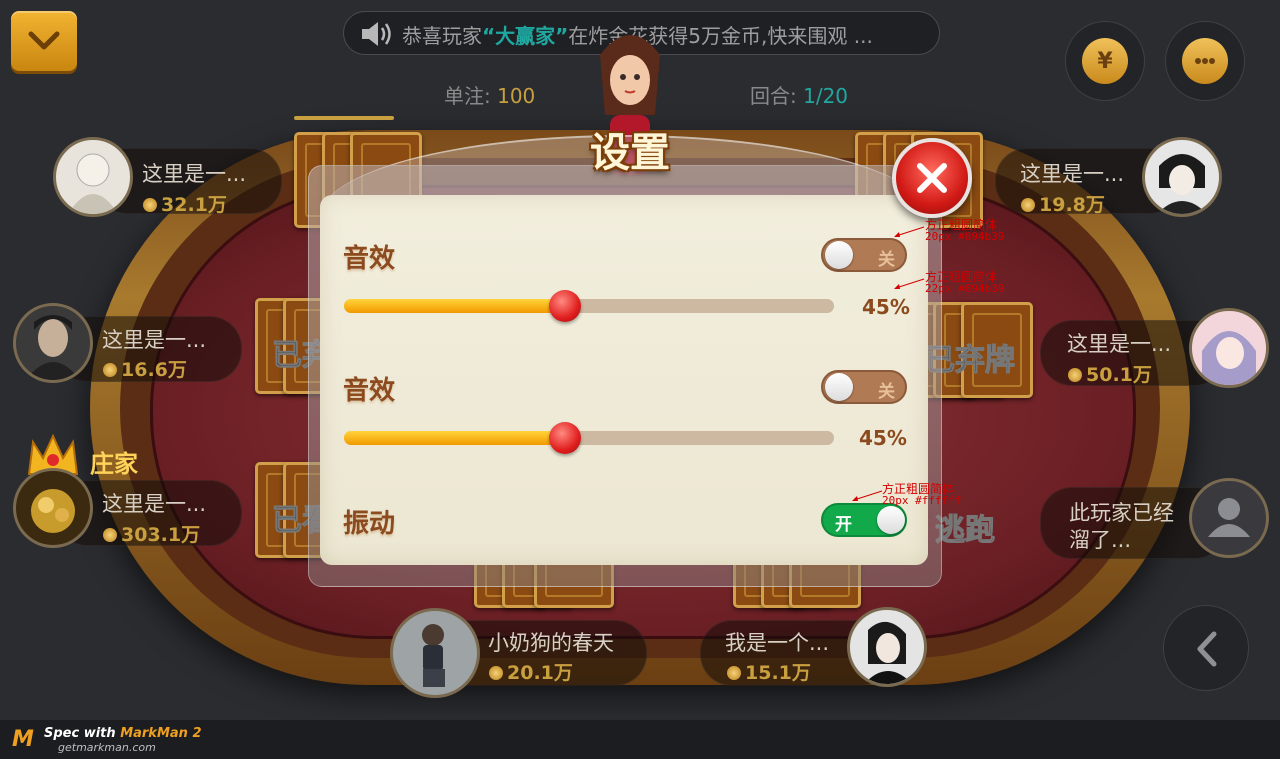 Image resolution: width=1280 pixels, height=759 pixels. What do you see at coordinates (369, 259) in the screenshot?
I see `sound-effect-label: 音效` at bounding box center [369, 259].